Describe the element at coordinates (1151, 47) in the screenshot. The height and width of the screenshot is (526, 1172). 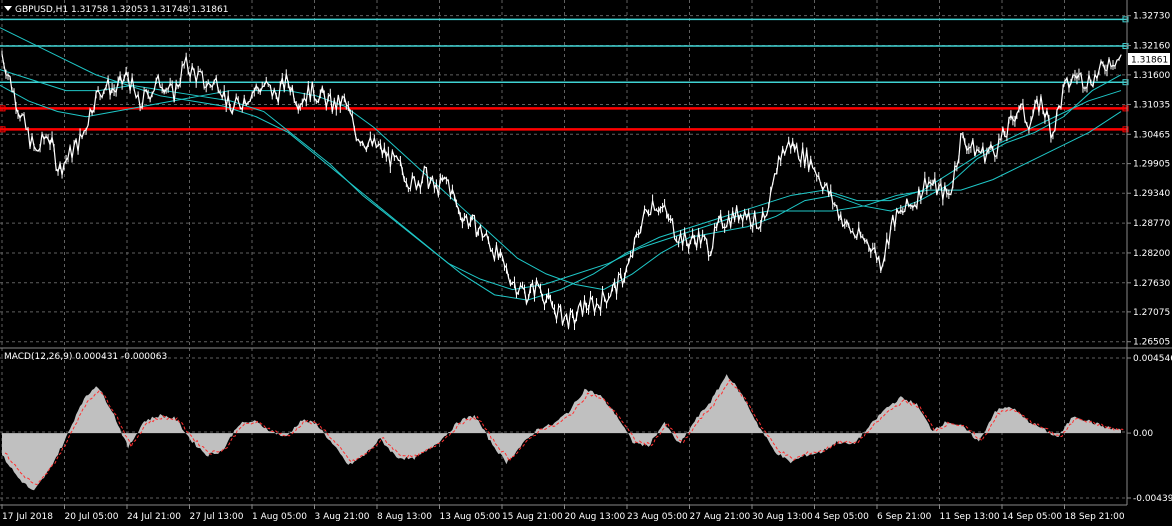
I see `y-tick-label: 1.32160` at that location.